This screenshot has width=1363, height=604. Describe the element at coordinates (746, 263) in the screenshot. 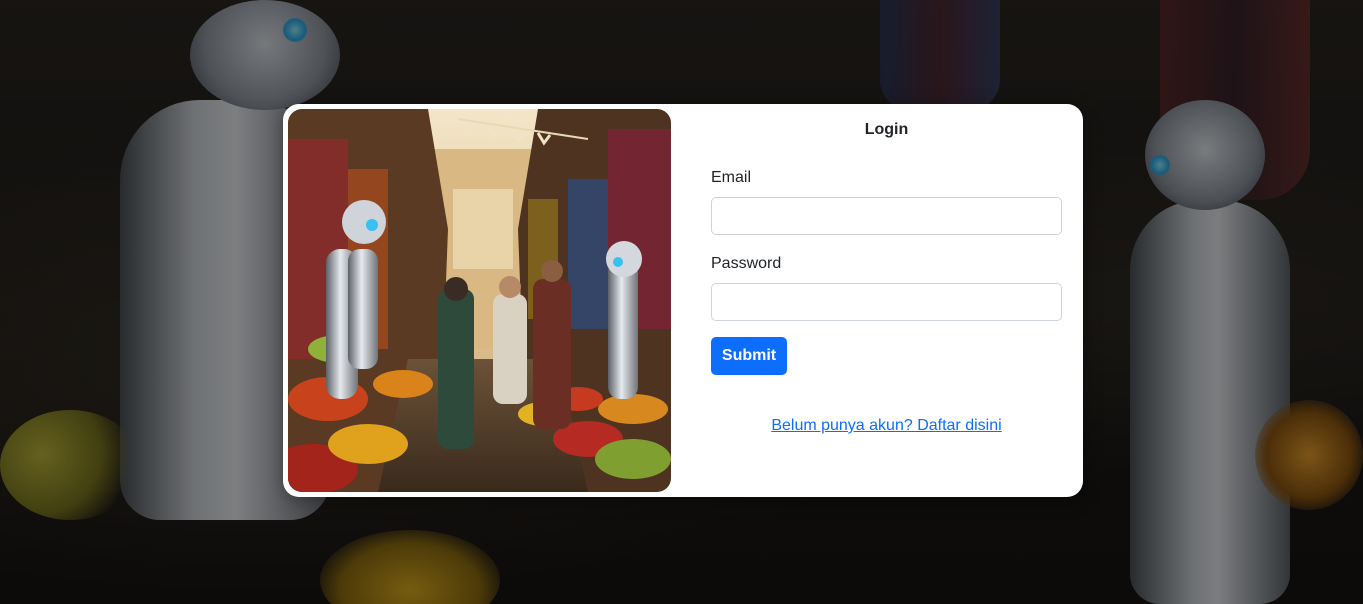

I see `password-label: Password` at that location.